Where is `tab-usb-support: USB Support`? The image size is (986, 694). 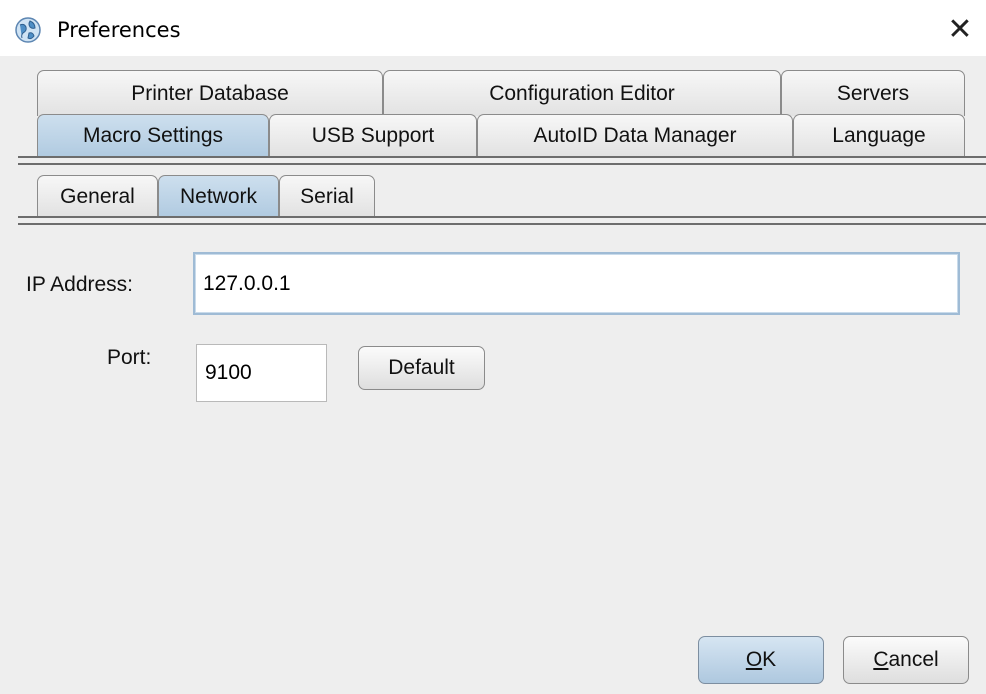 tab-usb-support: USB Support is located at coordinates (373, 135).